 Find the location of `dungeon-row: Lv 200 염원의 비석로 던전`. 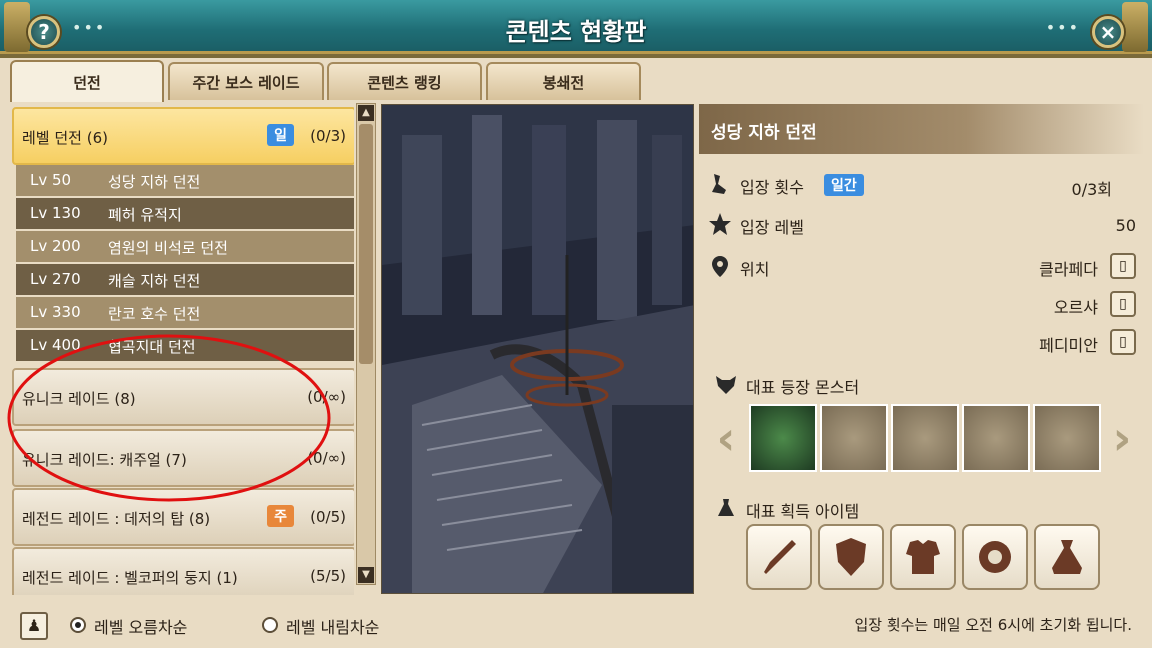

dungeon-row: Lv 200 염원의 비석로 던전 is located at coordinates (185, 246).